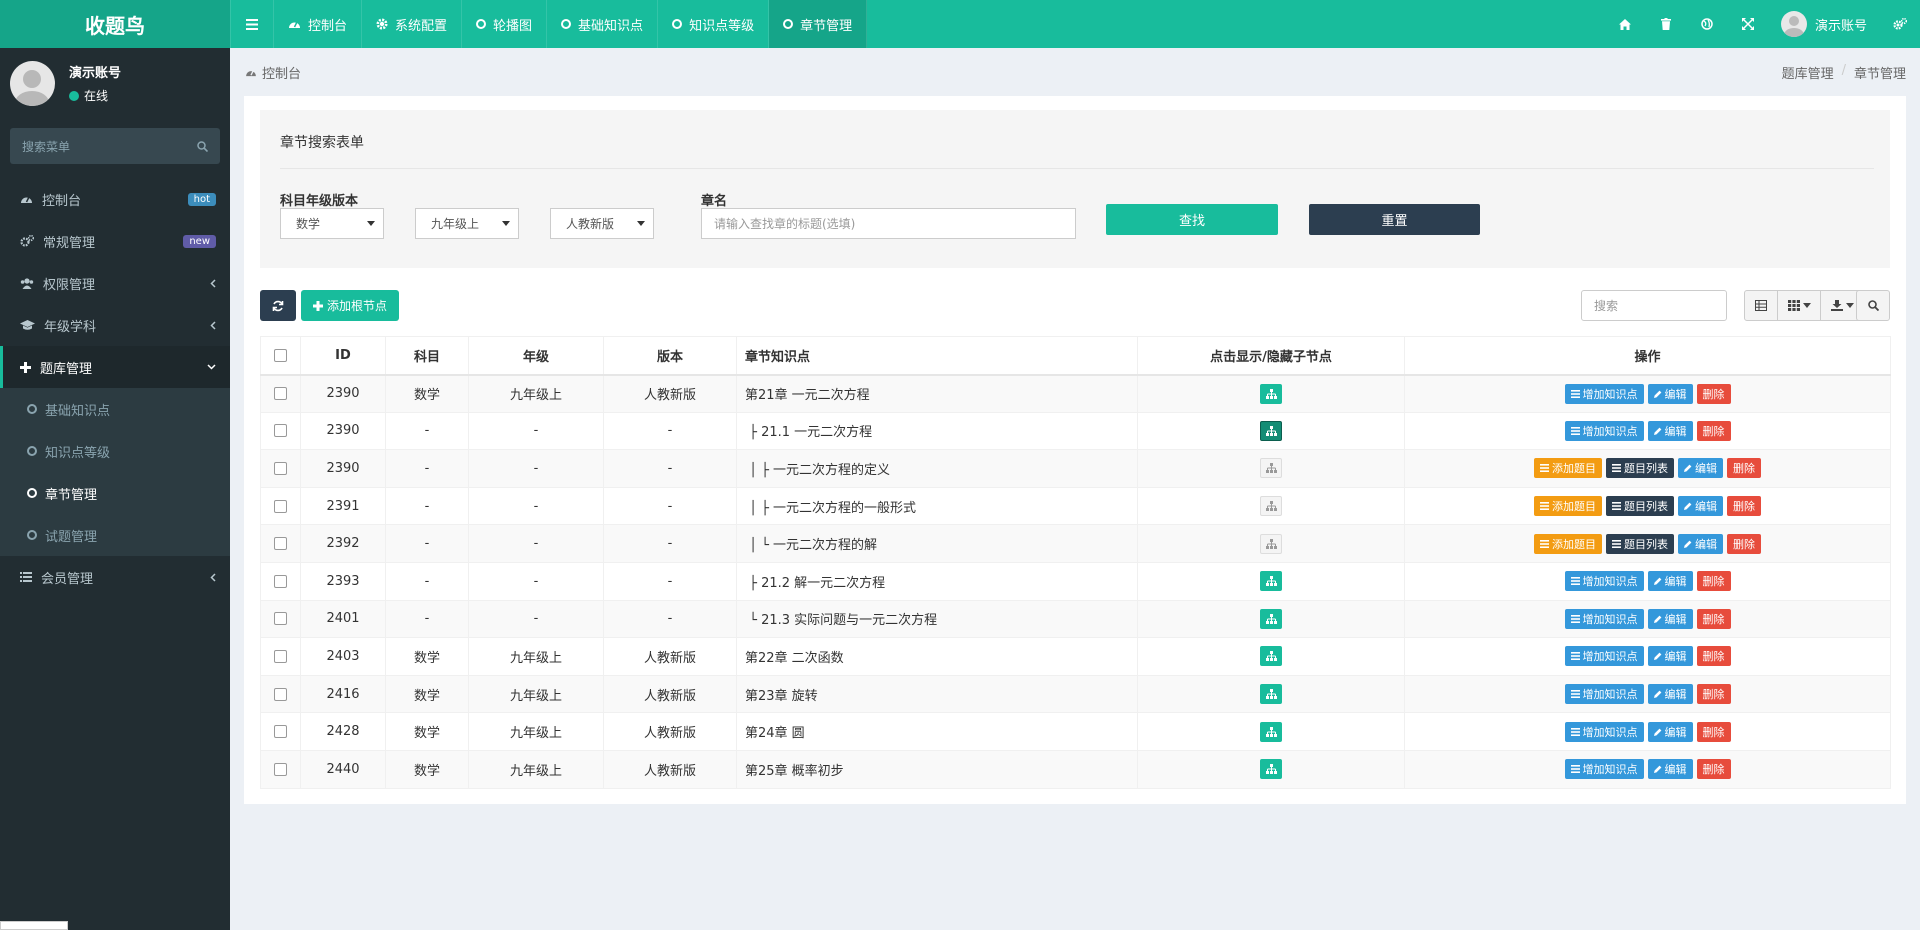 The image size is (1920, 930). I want to click on tab-dashboard: 控制台, so click(318, 24).